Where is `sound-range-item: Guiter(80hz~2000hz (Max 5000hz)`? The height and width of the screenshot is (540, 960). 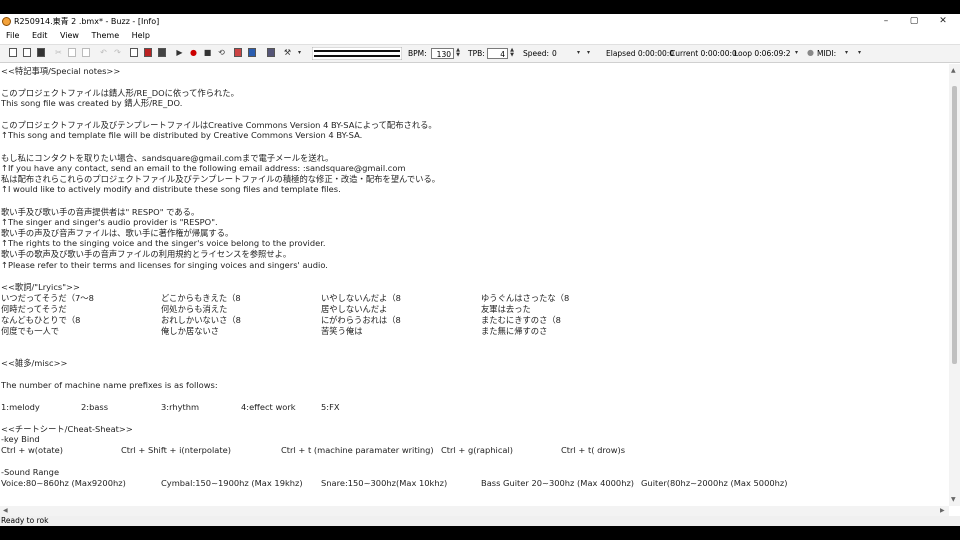 sound-range-item: Guiter(80hz~2000hz (Max 5000hz) is located at coordinates (714, 483).